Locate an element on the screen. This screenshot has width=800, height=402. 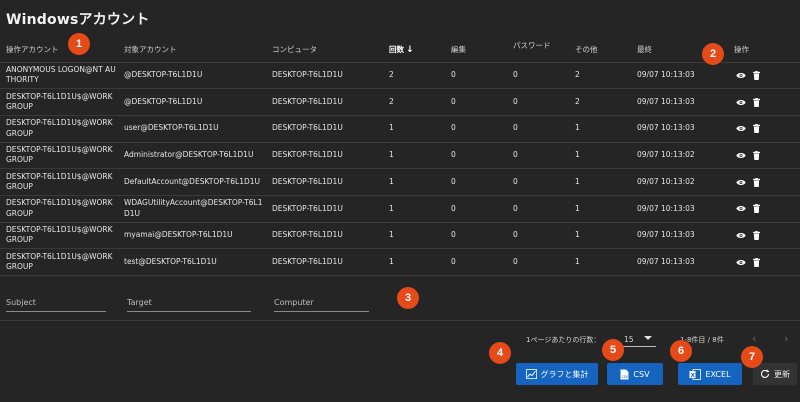
next-page-icon: › is located at coordinates (786, 338).